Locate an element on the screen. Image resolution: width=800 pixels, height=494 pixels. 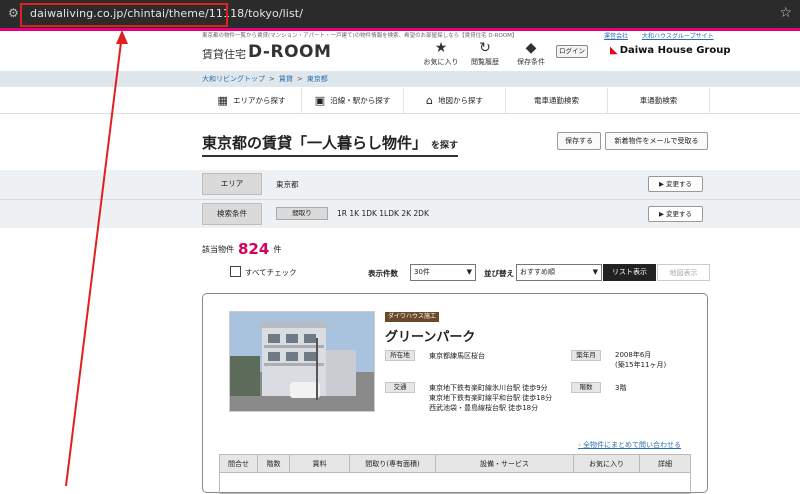
room-table-header: 間合せ 階数 賃料 間取り(専有面積) 設備・サービス お気に入り 詳細 is located at coordinates (455, 464).